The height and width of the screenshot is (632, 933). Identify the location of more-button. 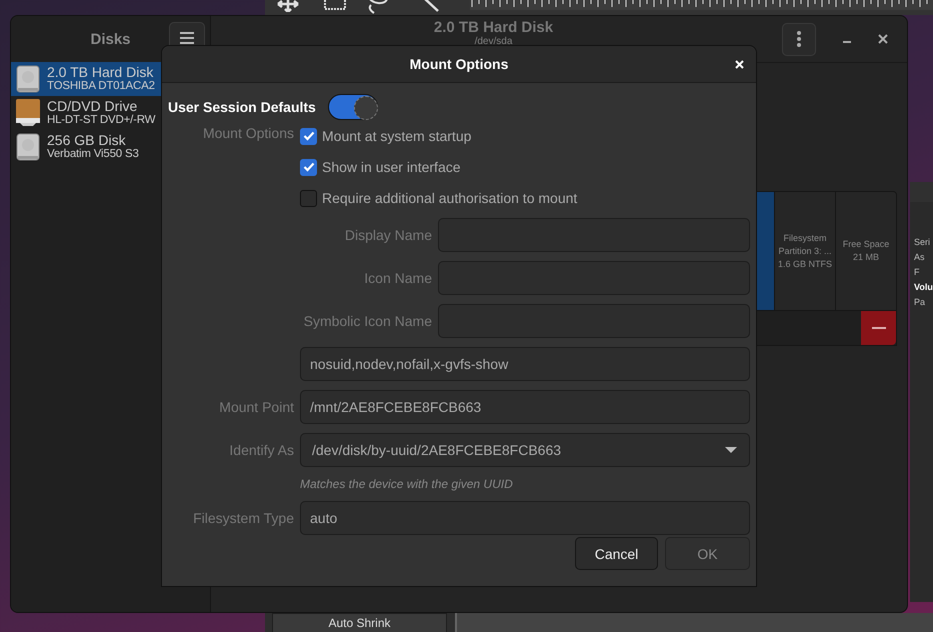
(799, 39).